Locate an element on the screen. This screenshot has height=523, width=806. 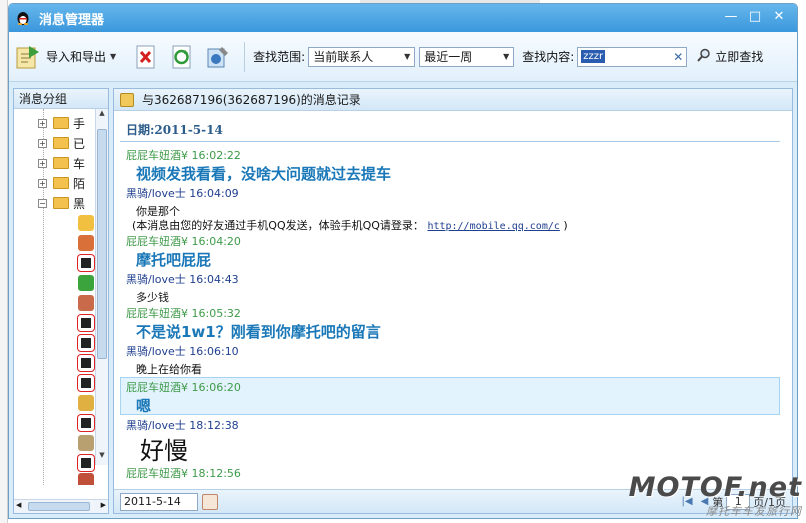
content-label: 查找内容: is located at coordinates (548, 57).